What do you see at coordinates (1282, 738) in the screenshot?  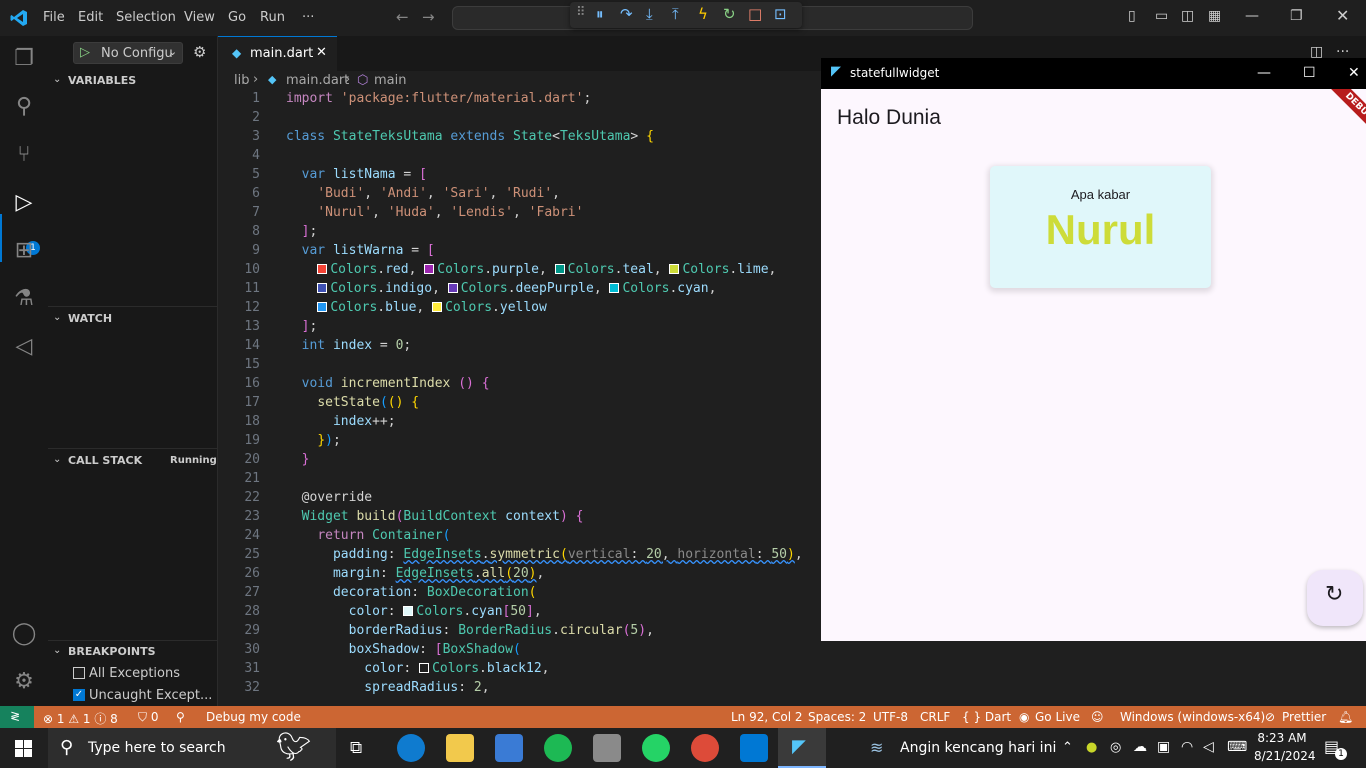 I see `clock-time: 8:23 AM` at bounding box center [1282, 738].